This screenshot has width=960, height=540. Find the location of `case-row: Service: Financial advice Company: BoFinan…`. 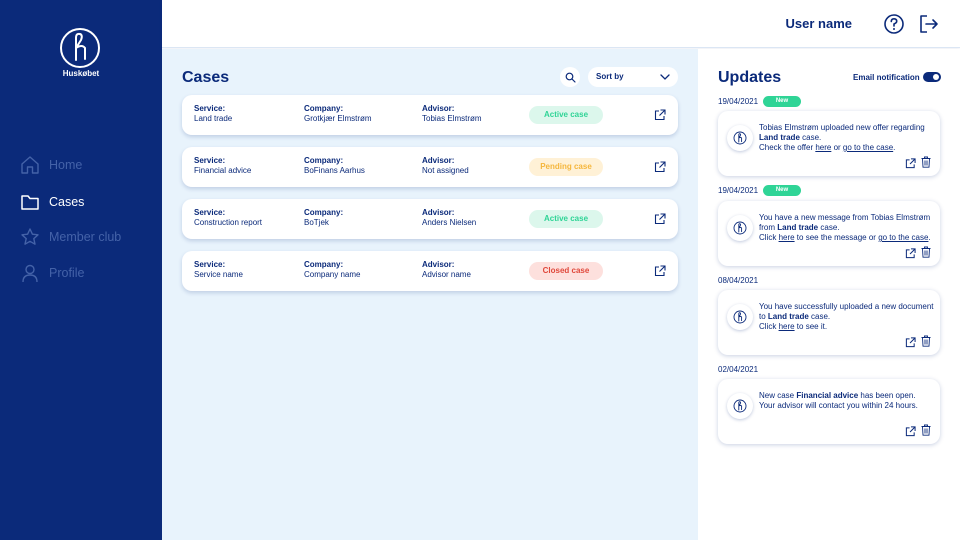

case-row: Service: Financial advice Company: BoFinan… is located at coordinates (430, 167).